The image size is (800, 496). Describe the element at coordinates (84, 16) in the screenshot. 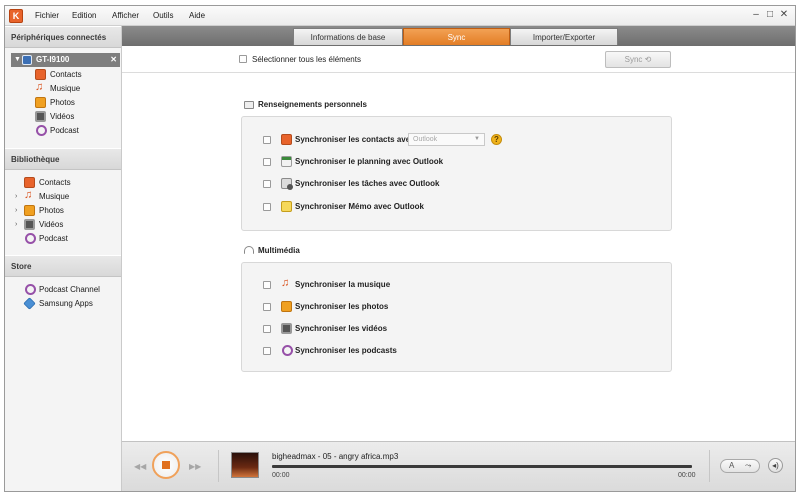

I see `menu-edition: Edition` at that location.